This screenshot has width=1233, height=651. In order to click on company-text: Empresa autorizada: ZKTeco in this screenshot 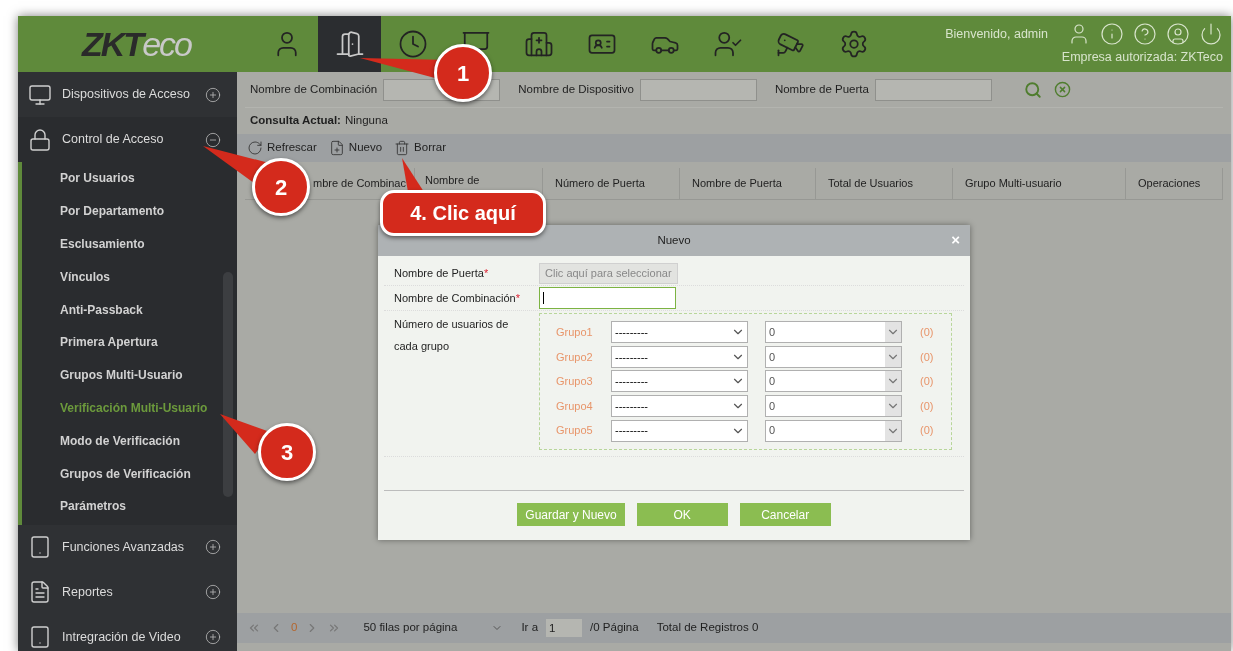, I will do `click(1142, 57)`.